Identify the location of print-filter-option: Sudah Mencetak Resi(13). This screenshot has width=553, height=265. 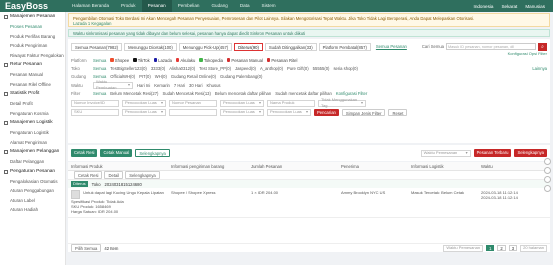
(186, 93).